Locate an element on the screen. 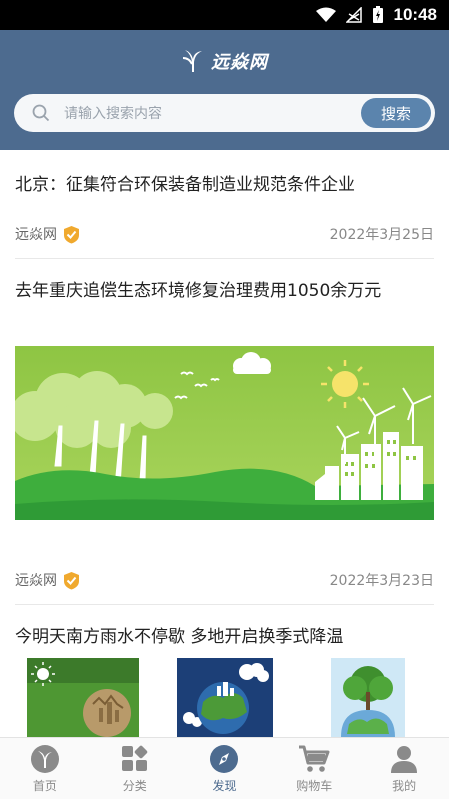 The image size is (449, 799). search-bar: 请输入搜索内容 搜索 is located at coordinates (224, 113).